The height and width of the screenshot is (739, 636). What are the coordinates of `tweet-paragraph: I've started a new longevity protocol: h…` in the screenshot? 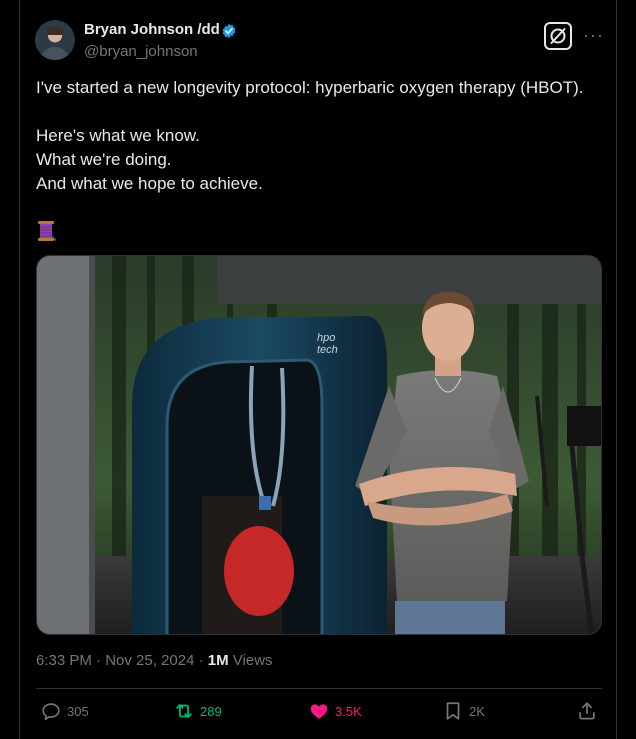 It's located at (310, 87).